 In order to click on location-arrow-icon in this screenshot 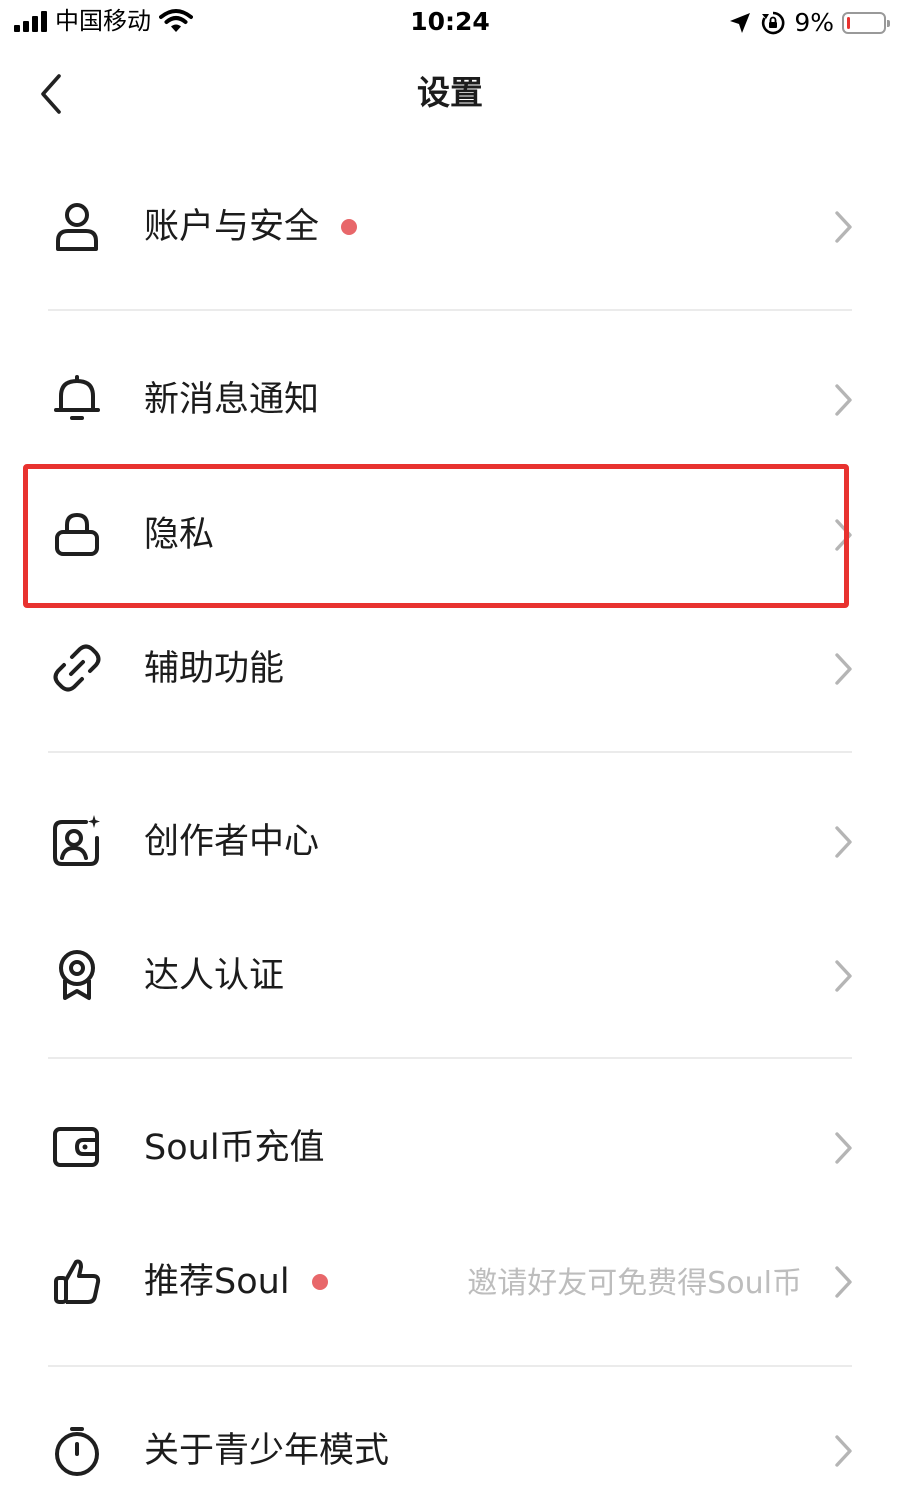, I will do `click(740, 23)`.